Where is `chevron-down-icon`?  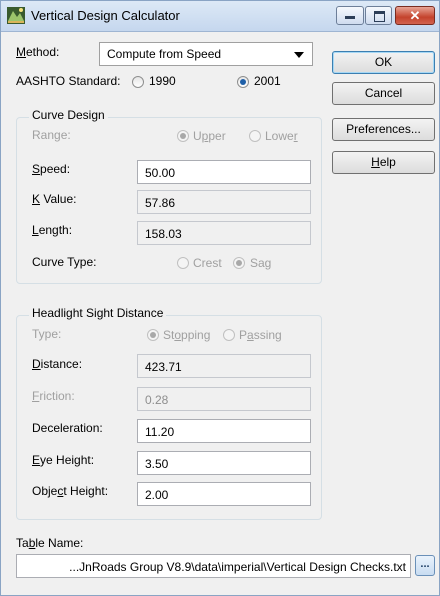
chevron-down-icon is located at coordinates (299, 55).